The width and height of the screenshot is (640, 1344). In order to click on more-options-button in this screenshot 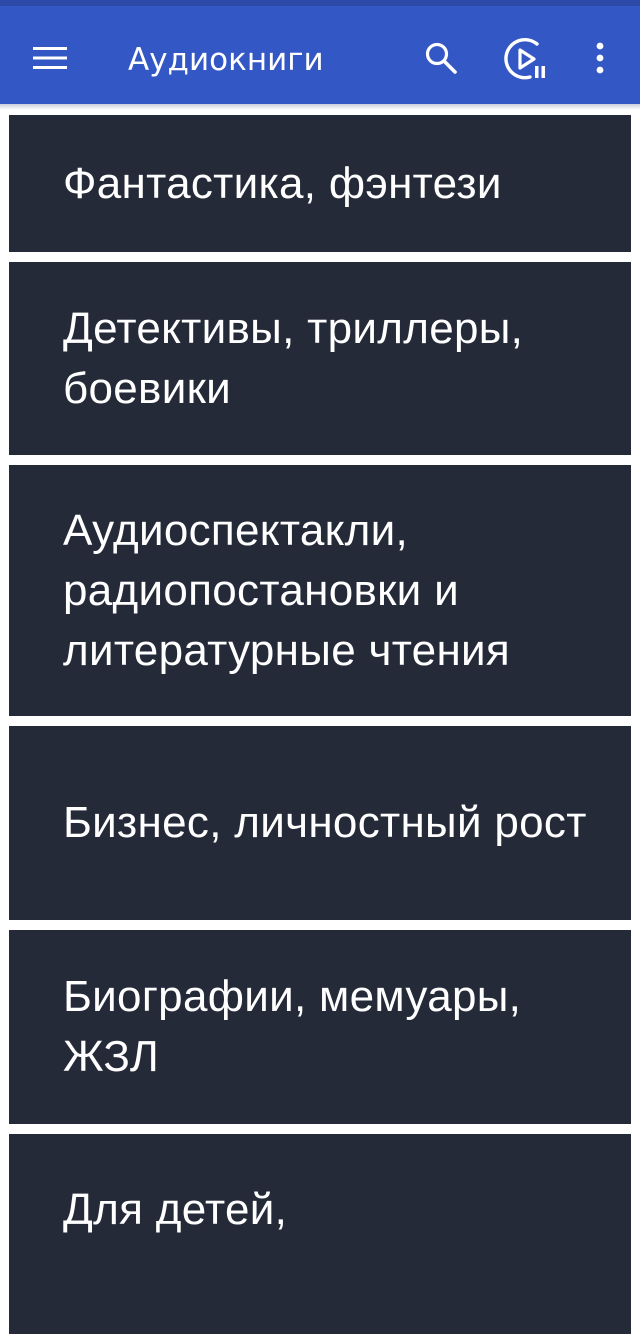, I will do `click(600, 58)`.